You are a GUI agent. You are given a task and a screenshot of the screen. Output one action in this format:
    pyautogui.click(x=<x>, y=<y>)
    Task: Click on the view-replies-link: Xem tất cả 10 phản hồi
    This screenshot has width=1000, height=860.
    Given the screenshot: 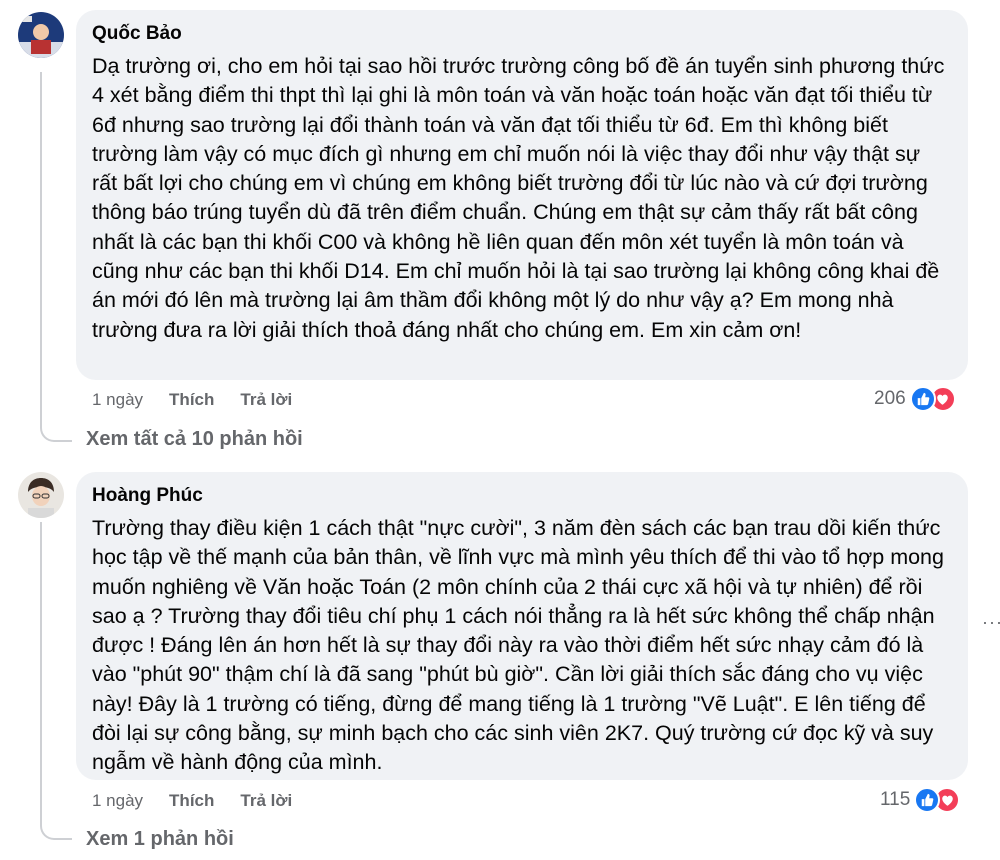 What is the action you would take?
    pyautogui.click(x=194, y=439)
    